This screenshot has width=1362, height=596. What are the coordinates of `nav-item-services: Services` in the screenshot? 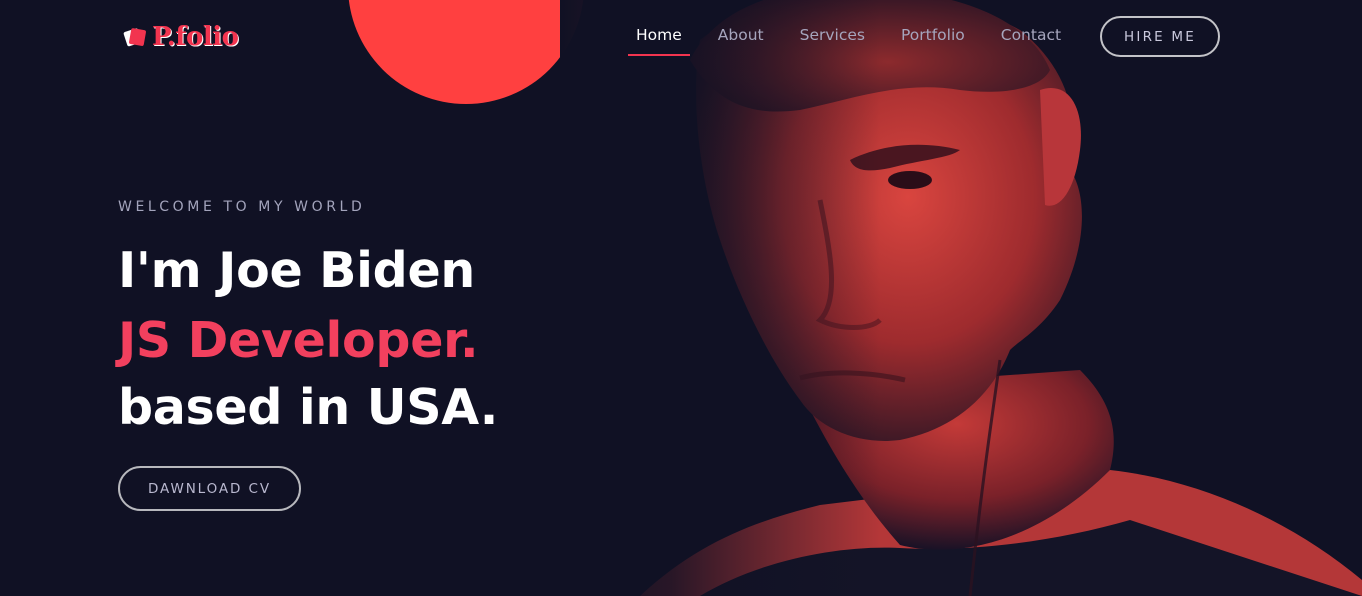 It's located at (832, 40).